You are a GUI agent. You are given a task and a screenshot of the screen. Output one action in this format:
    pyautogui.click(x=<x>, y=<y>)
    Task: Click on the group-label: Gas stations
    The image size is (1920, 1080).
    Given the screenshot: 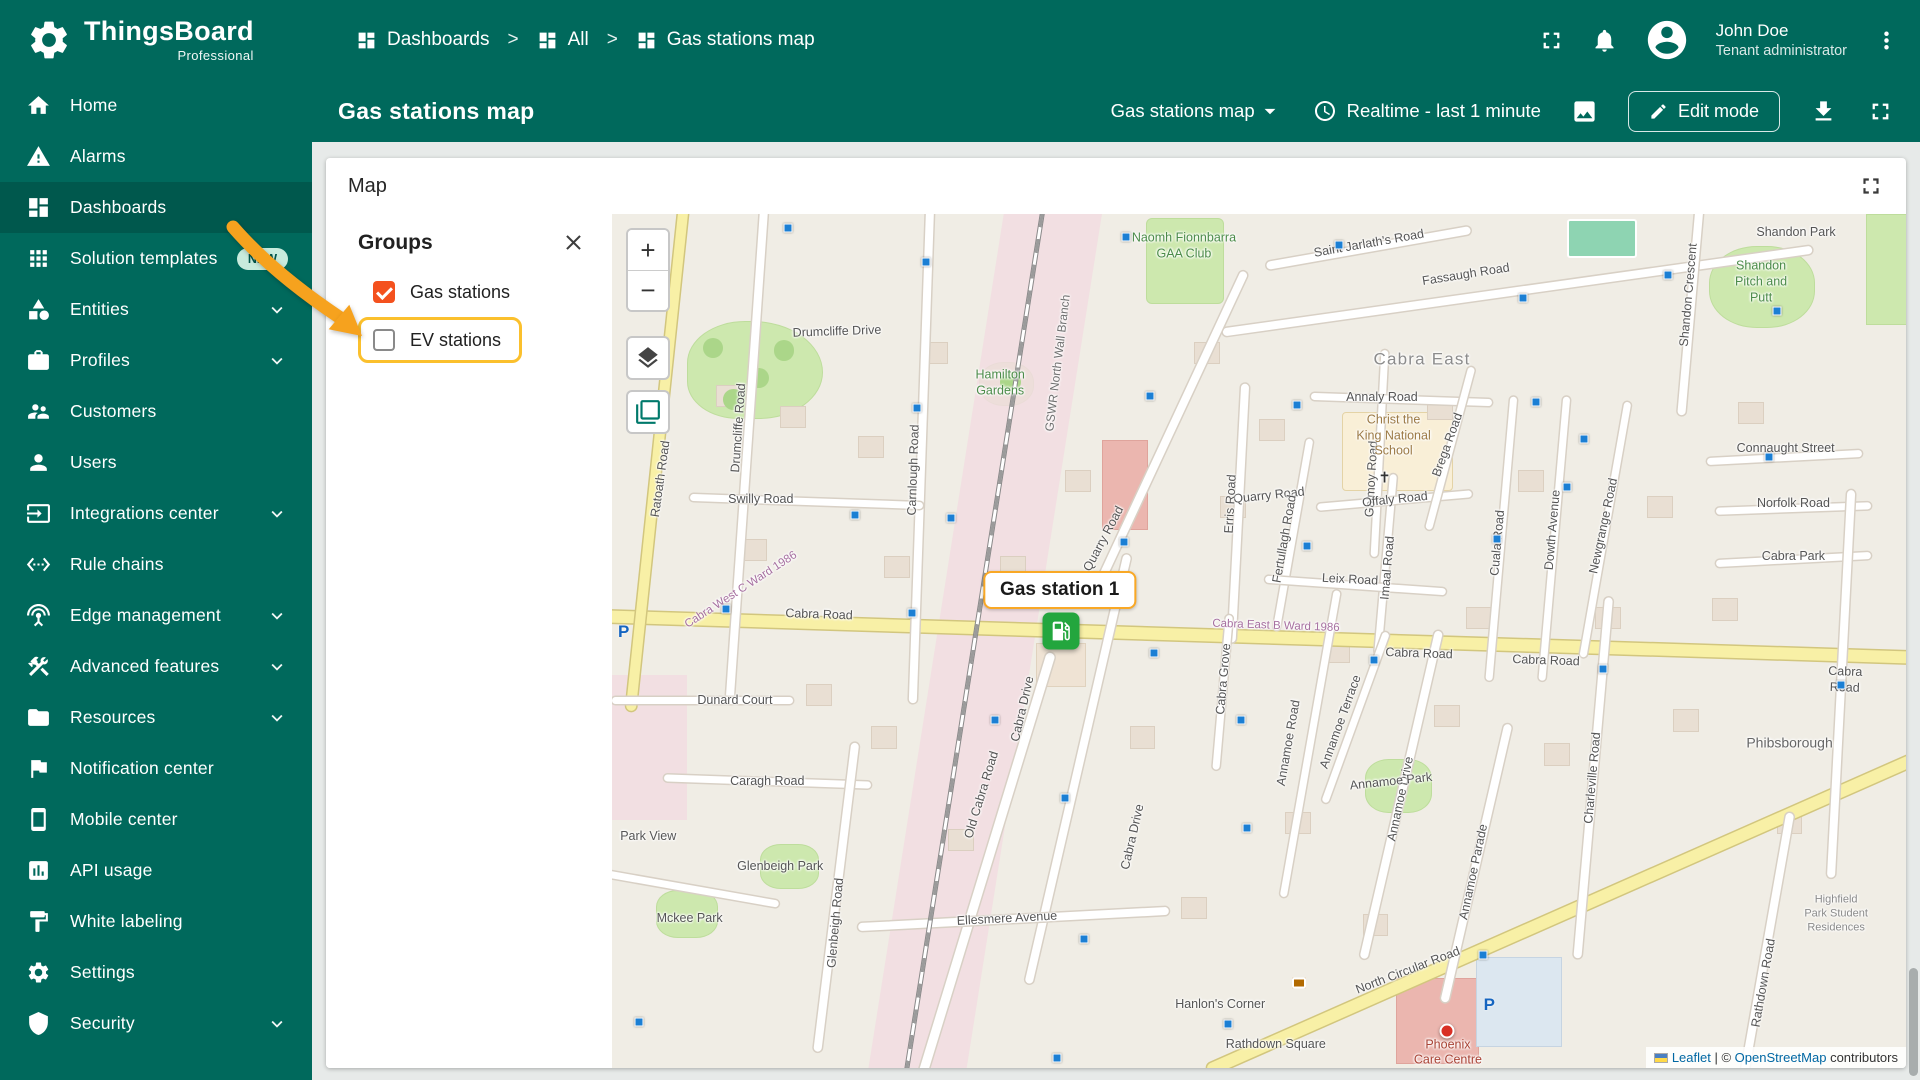 What is the action you would take?
    pyautogui.click(x=460, y=291)
    